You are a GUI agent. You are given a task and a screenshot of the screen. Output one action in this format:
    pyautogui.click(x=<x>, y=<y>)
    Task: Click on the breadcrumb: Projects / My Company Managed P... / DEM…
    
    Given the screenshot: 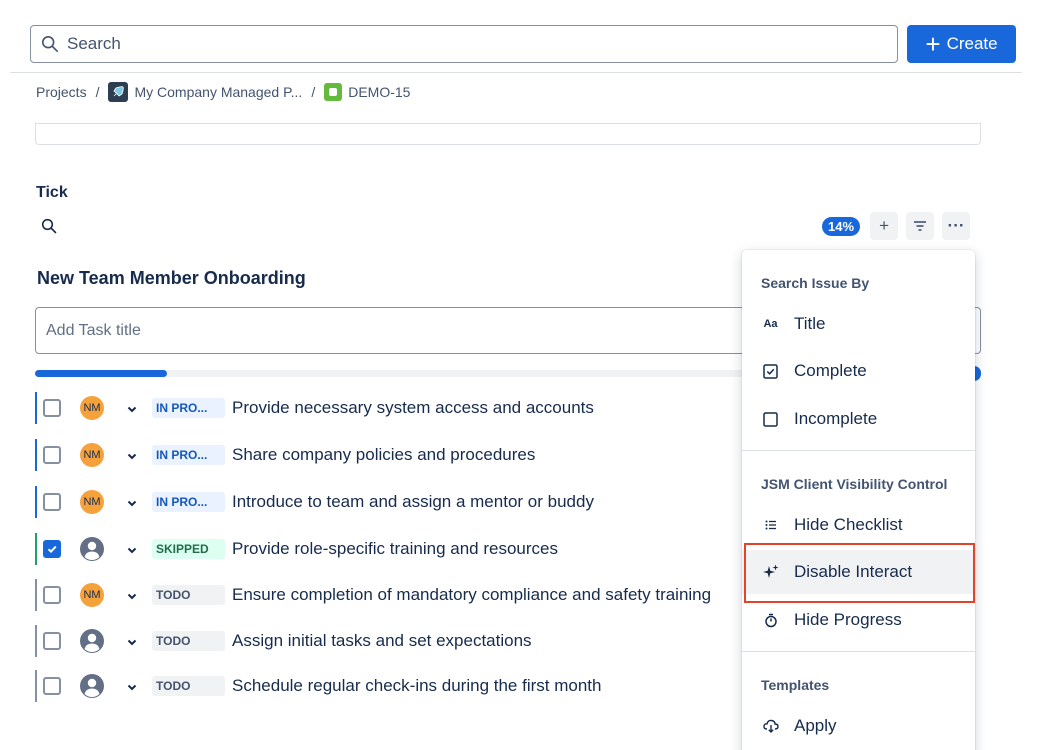 What is the action you would take?
    pyautogui.click(x=223, y=92)
    